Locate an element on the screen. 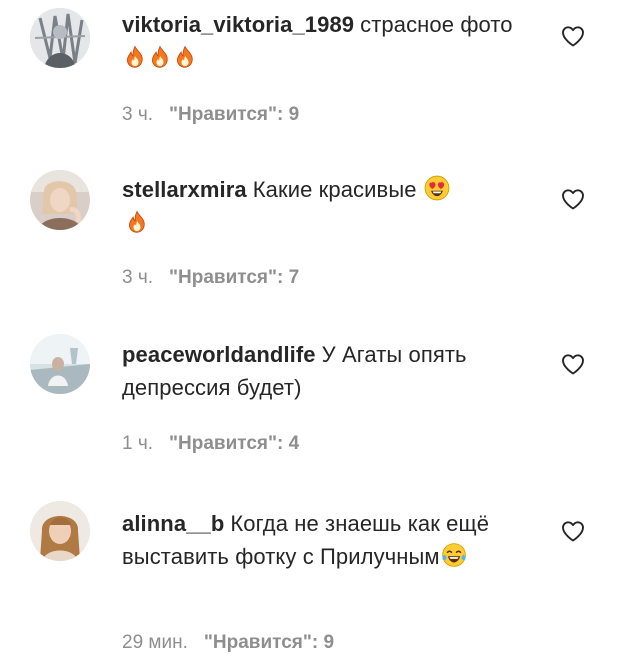 This screenshot has width=620, height=661. comment-time: 29 мин. is located at coordinates (155, 642).